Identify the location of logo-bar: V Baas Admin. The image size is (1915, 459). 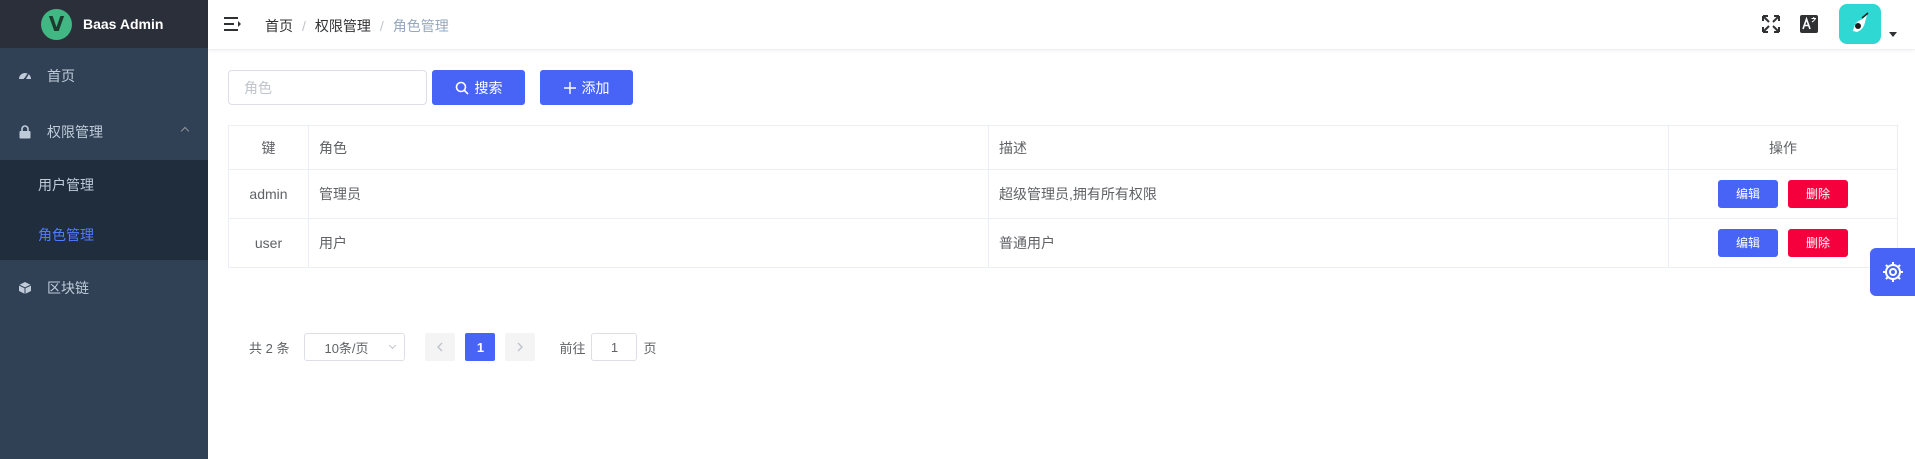
(104, 24).